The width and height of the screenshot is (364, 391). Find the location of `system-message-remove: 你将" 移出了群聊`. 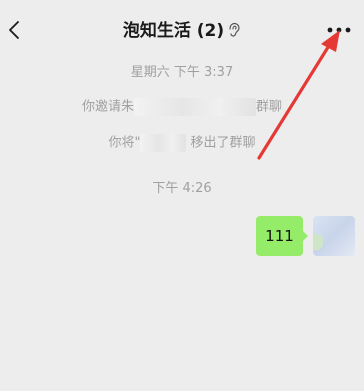

system-message-remove: 你将" 移出了群聊 is located at coordinates (182, 143).